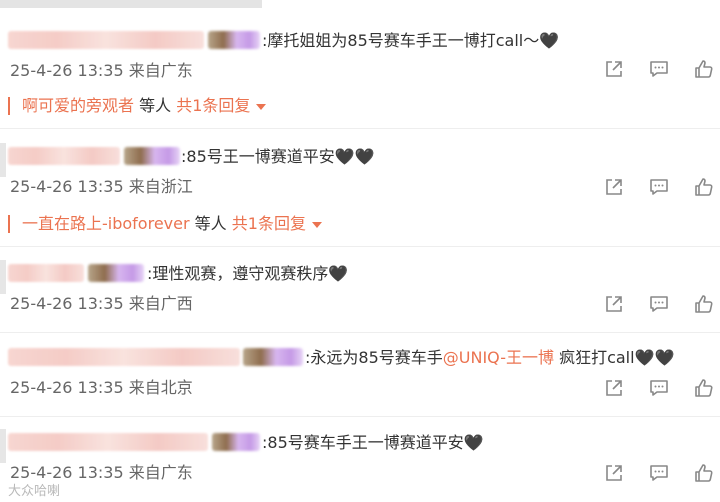 This screenshot has height=502, width=720. What do you see at coordinates (160, 303) in the screenshot?
I see `comment-location: 来自广西` at bounding box center [160, 303].